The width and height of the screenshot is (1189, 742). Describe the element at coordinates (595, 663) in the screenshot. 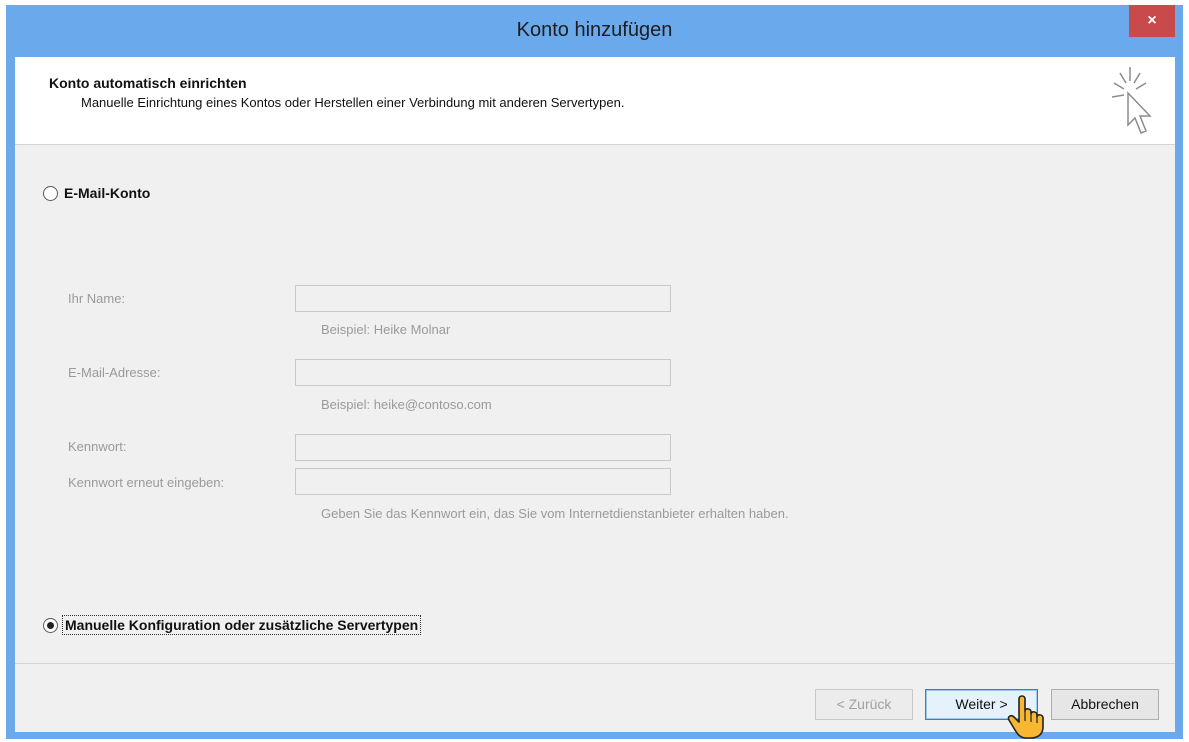

I see `footer-divider` at that location.